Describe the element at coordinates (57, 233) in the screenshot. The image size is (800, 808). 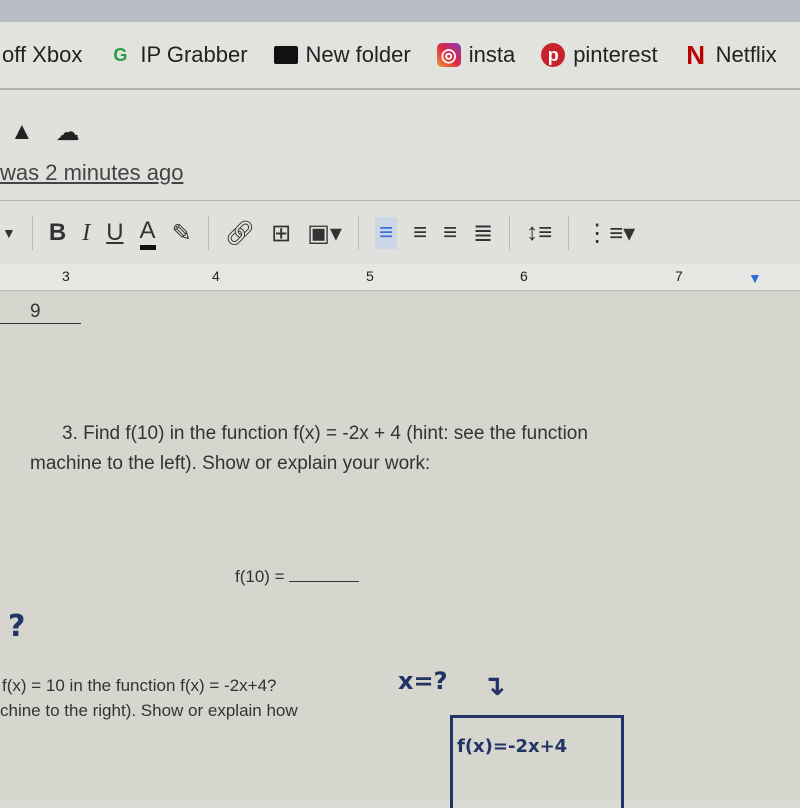
I see `bold-button: B` at that location.